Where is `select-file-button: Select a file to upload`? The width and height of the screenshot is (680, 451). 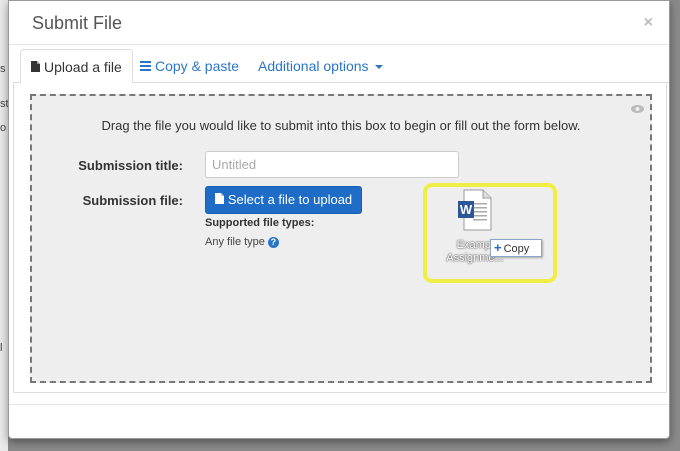
select-file-button: Select a file to upload is located at coordinates (283, 200).